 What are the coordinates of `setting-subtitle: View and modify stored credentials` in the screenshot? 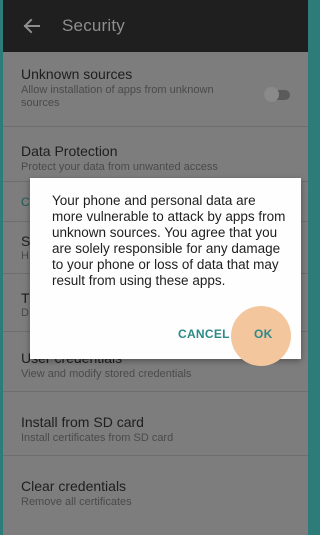 It's located at (106, 374).